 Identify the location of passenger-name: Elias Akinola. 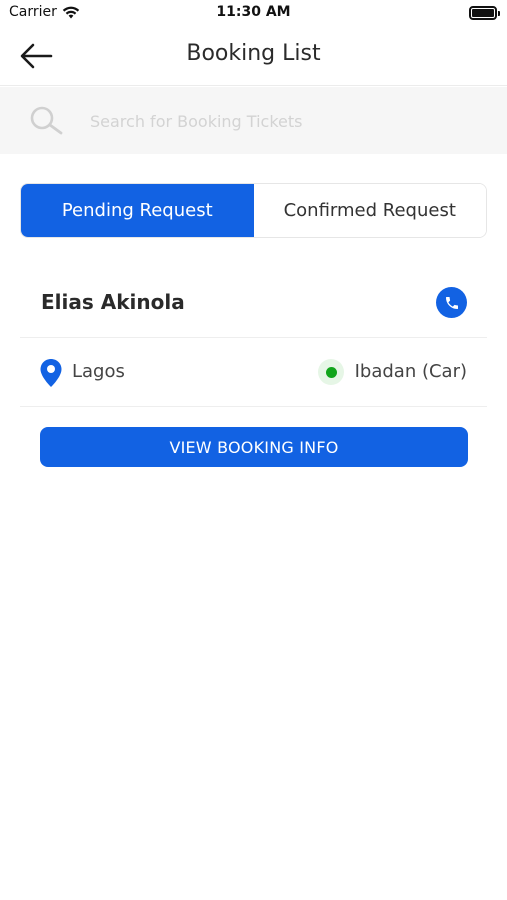
(113, 302).